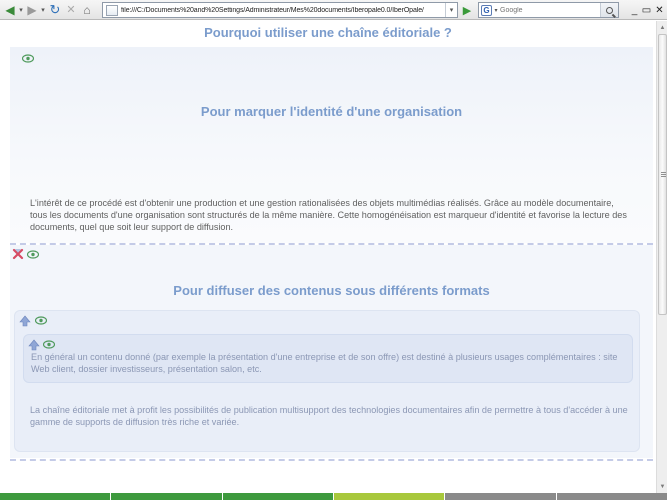  I want to click on close-icon: ✕, so click(659, 10).